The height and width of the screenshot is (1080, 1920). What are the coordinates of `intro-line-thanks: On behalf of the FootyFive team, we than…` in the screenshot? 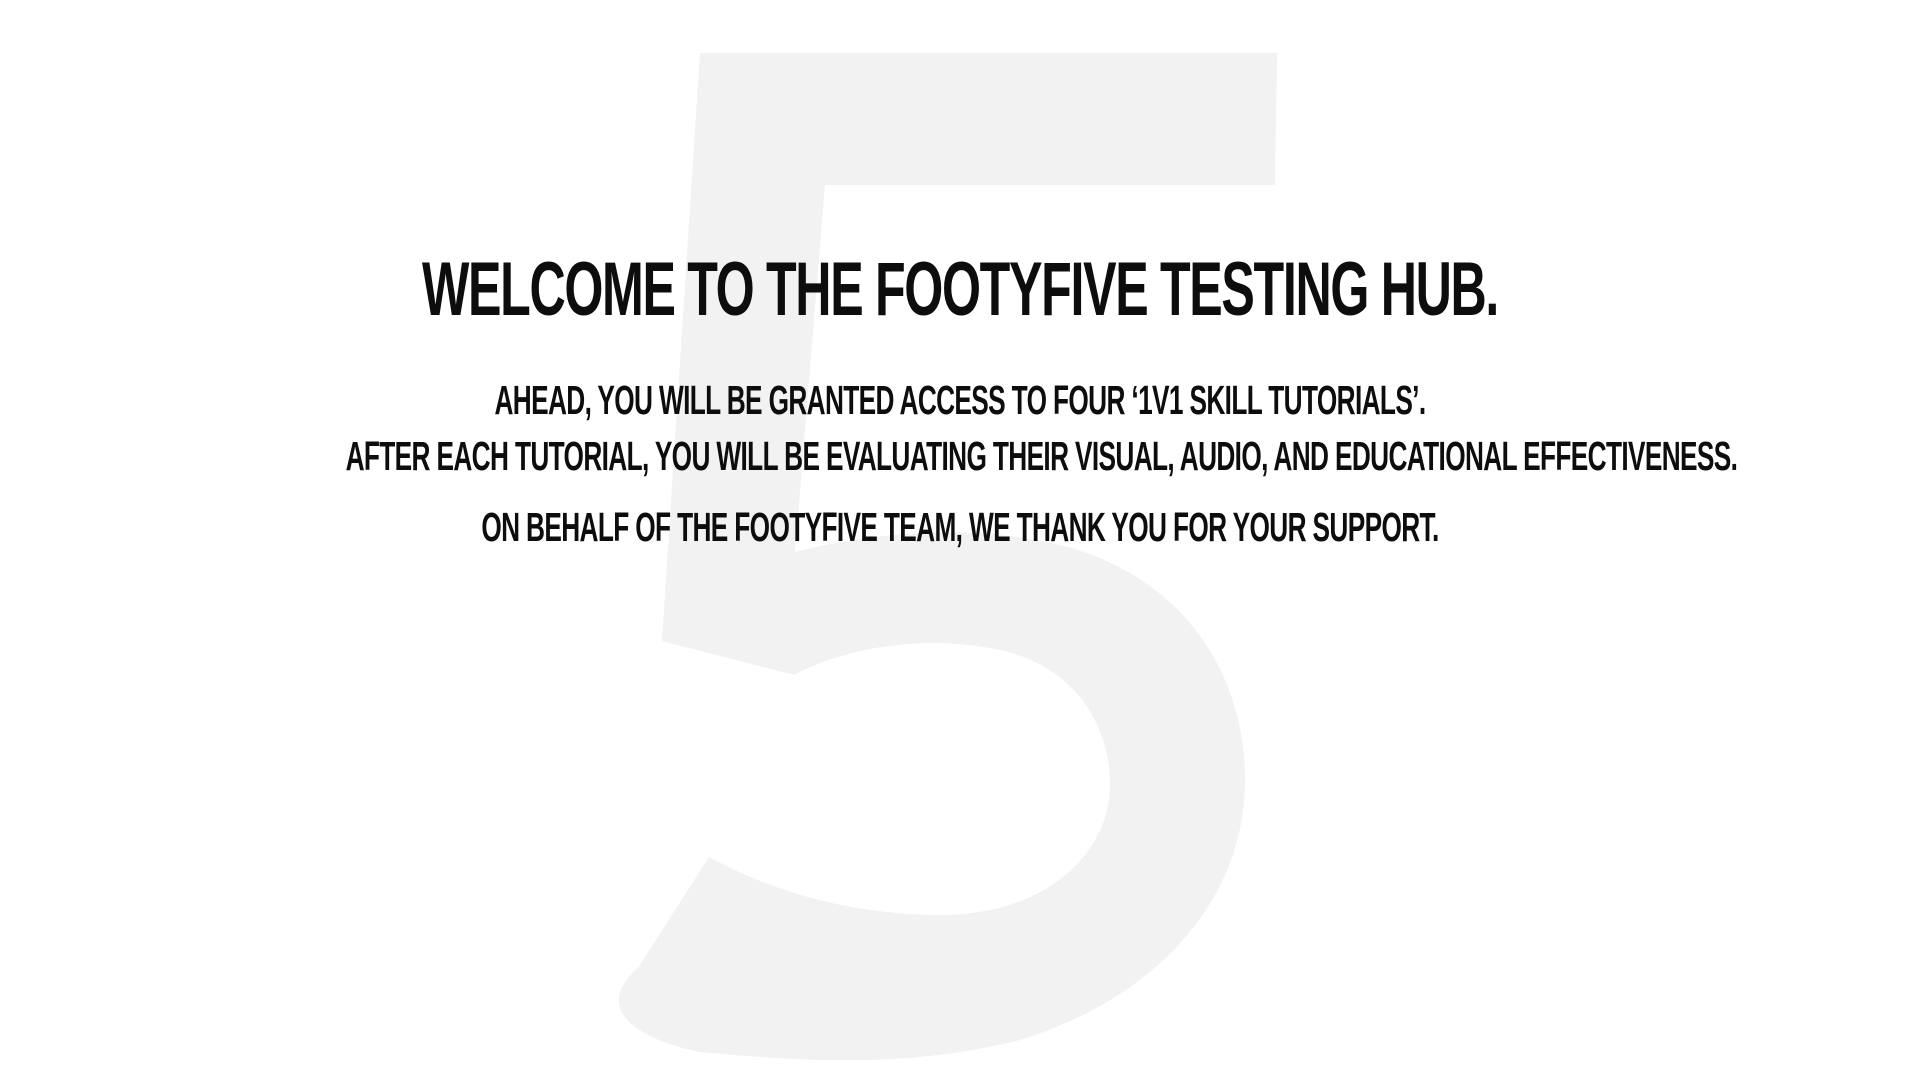 It's located at (960, 527).